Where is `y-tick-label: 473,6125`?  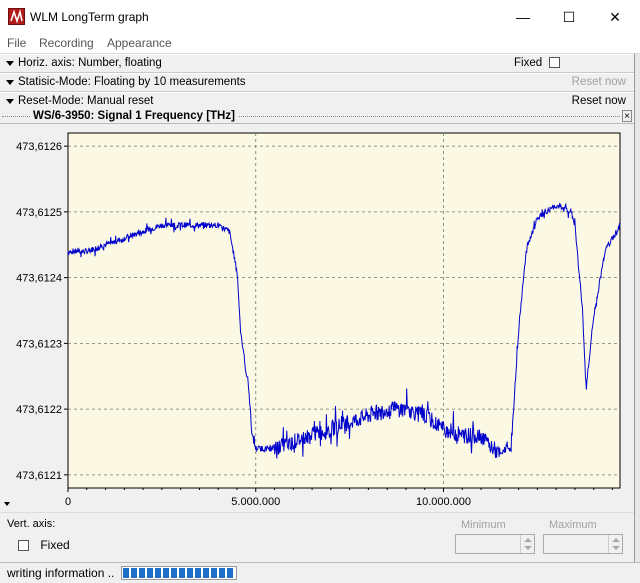 y-tick-label: 473,6125 is located at coordinates (39, 213).